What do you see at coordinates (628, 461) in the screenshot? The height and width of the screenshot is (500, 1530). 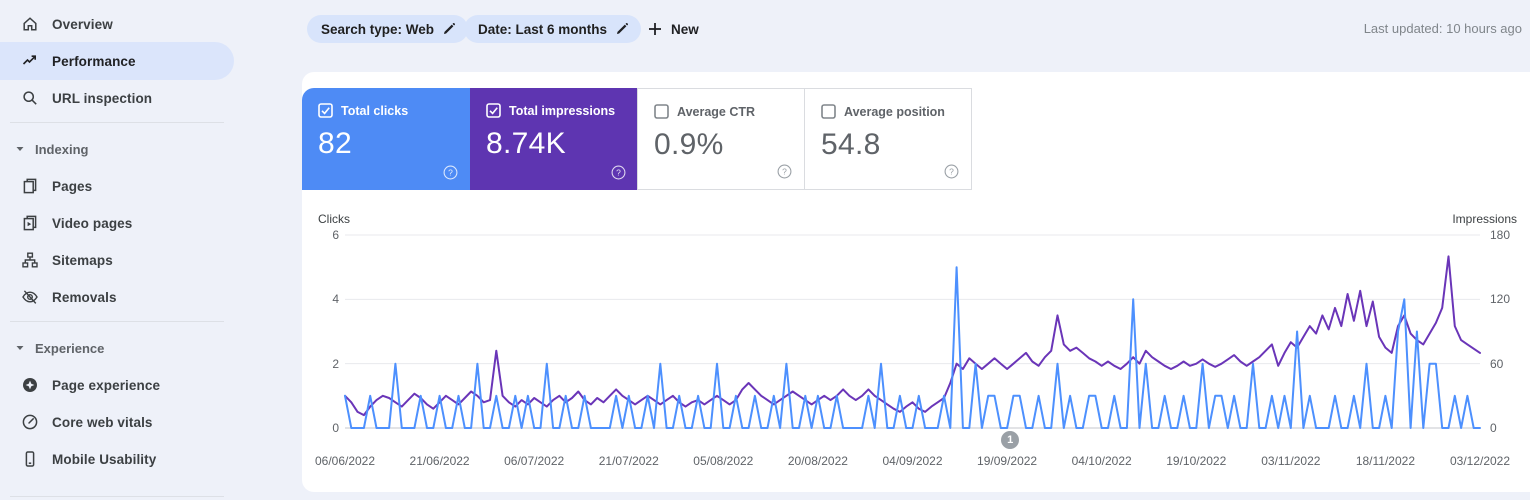 I see `x-axis-date-tick: 21/07/2022` at bounding box center [628, 461].